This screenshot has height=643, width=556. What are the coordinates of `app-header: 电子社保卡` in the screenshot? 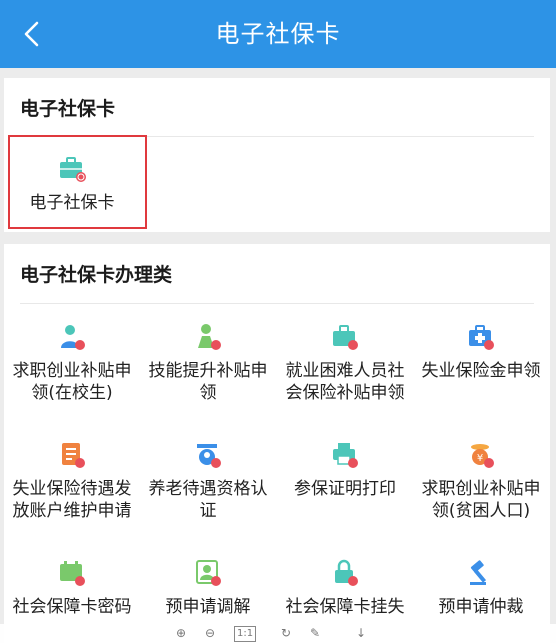 It's located at (278, 34).